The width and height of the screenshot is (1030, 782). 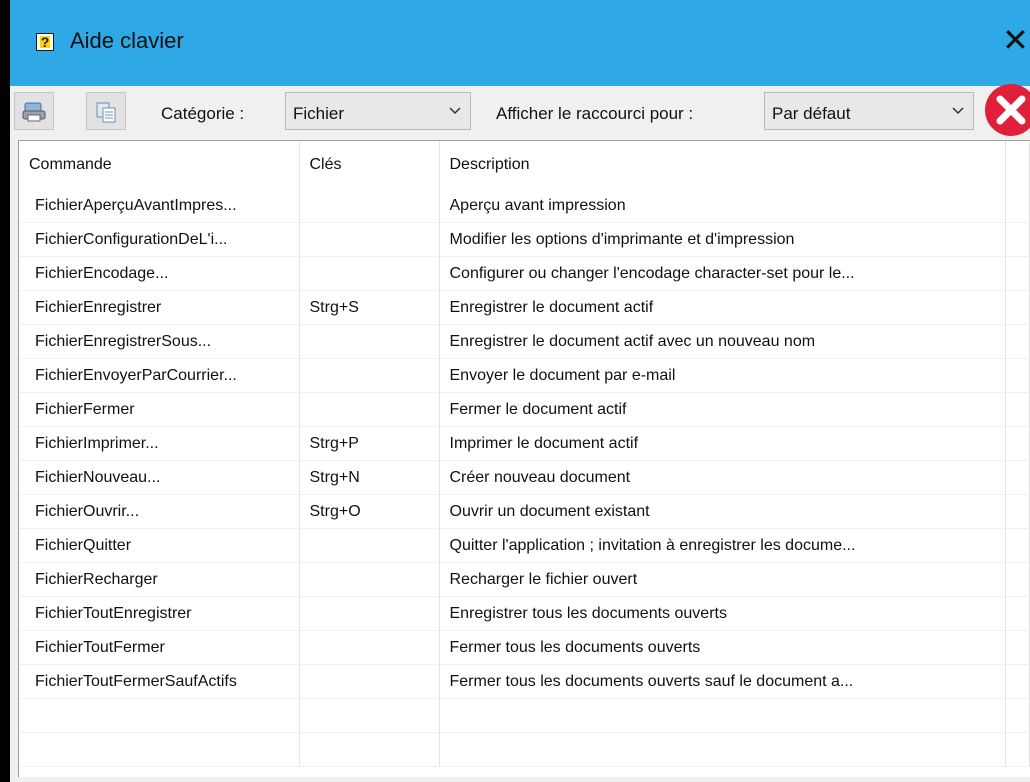 What do you see at coordinates (722, 579) in the screenshot?
I see `description-cell: Recharger le fichier ouvert` at bounding box center [722, 579].